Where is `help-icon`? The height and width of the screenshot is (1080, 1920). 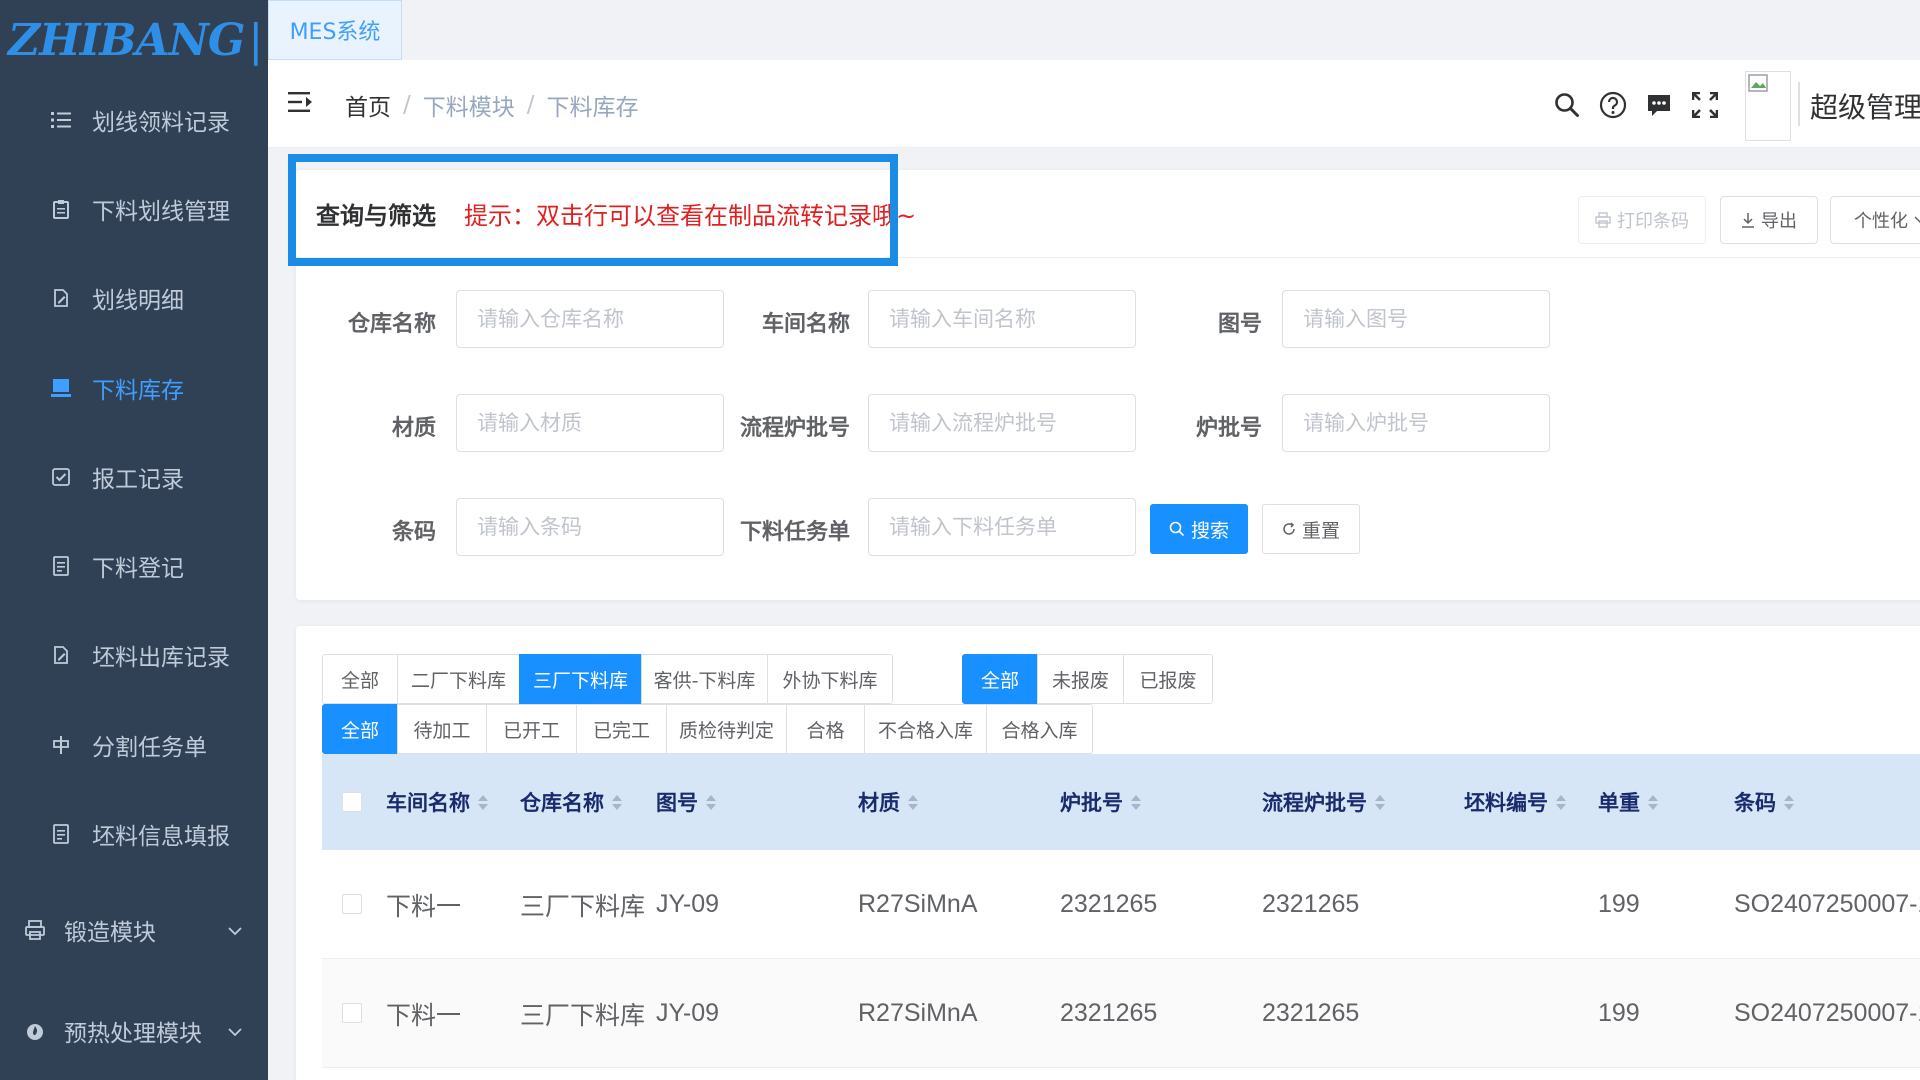
help-icon is located at coordinates (1613, 105).